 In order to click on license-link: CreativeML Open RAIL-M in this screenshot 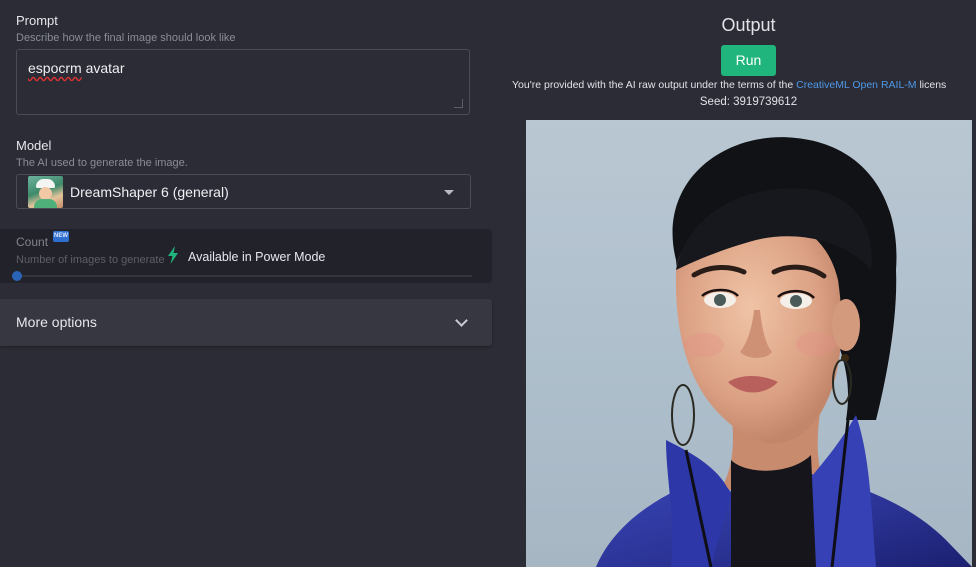, I will do `click(856, 85)`.